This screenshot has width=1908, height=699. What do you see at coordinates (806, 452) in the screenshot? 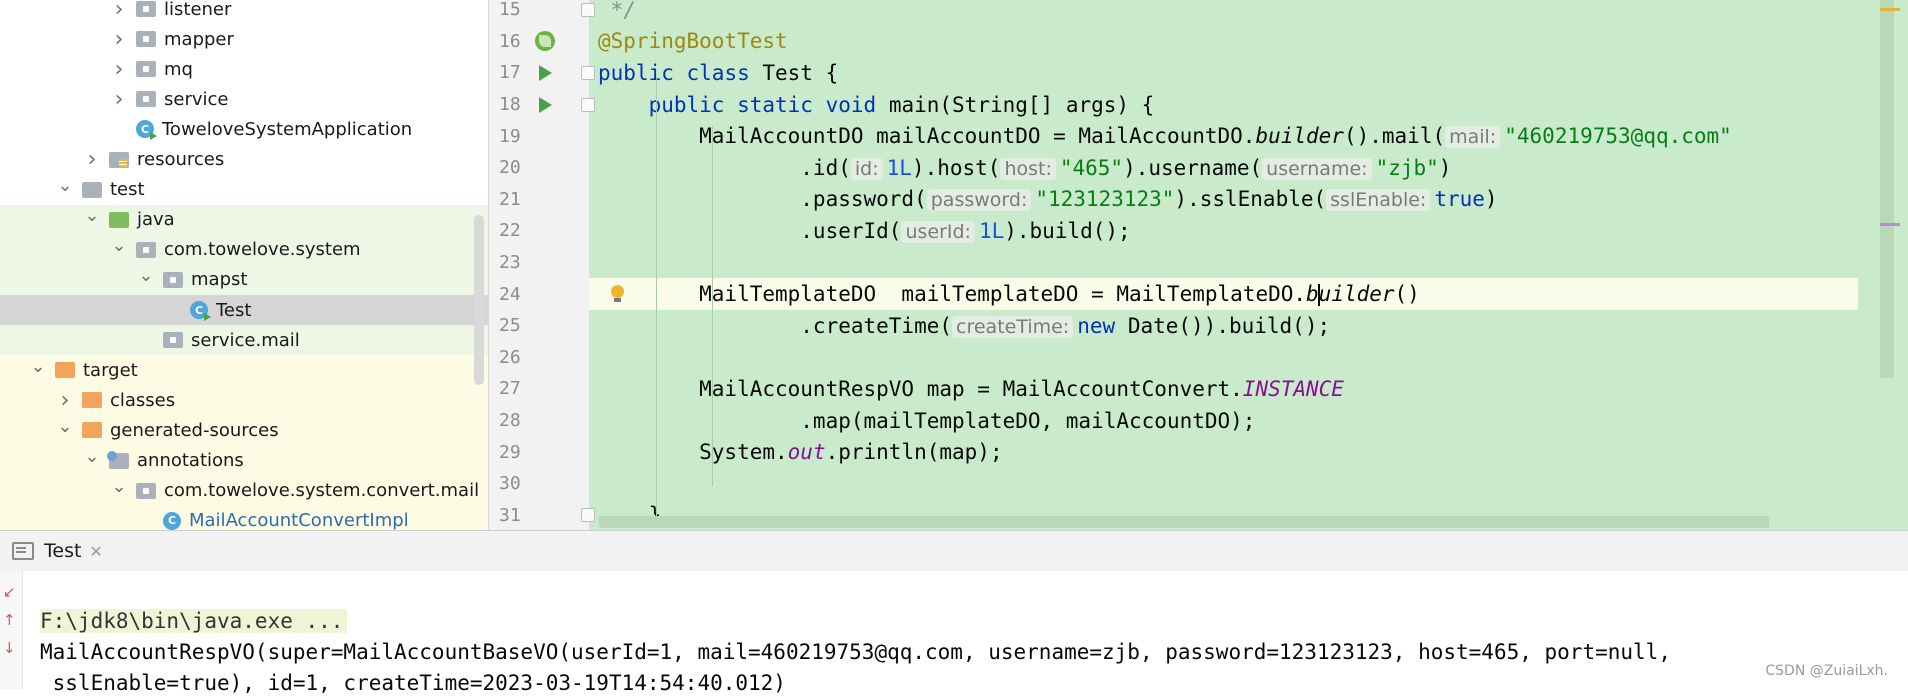
I see `code-token: out` at bounding box center [806, 452].